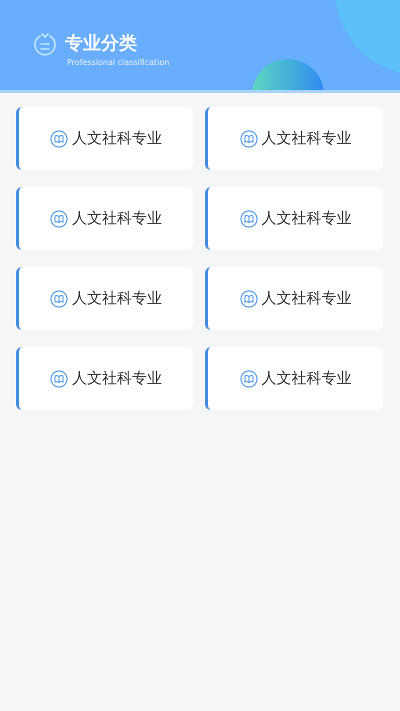  What do you see at coordinates (118, 62) in the screenshot?
I see `page-subtitle: Professional classification` at bounding box center [118, 62].